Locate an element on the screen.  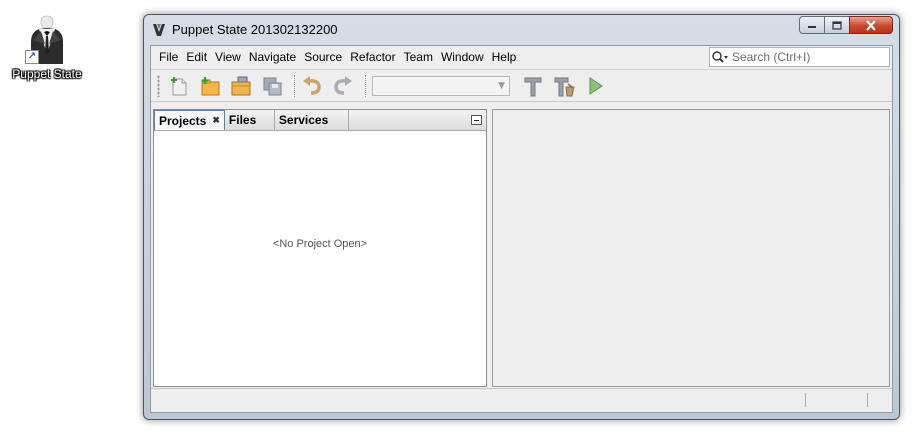
redo-icon is located at coordinates (343, 85).